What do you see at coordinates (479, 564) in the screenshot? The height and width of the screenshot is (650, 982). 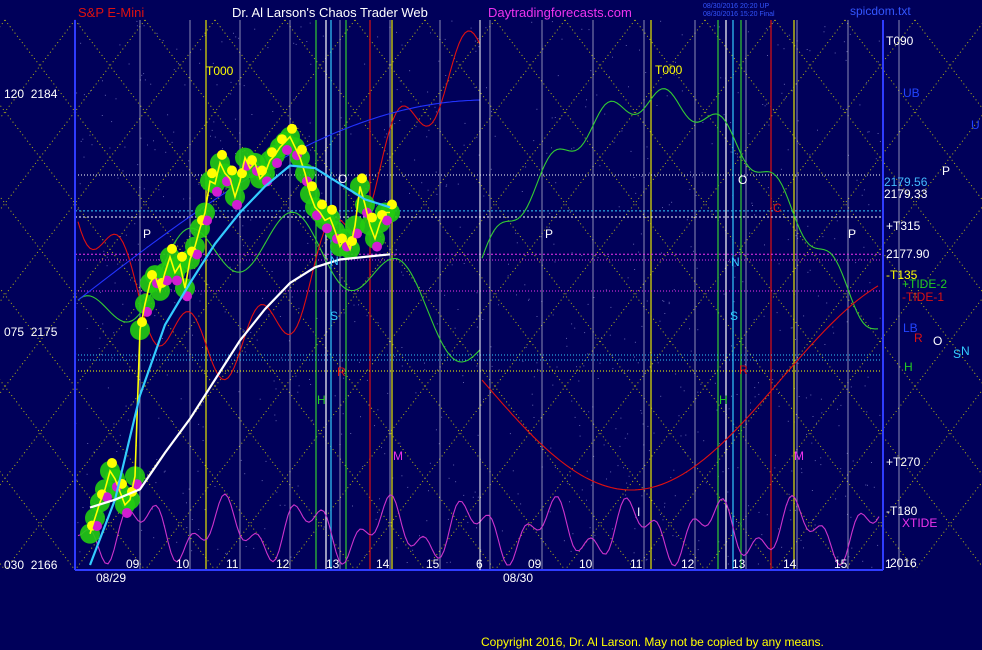 I see `x-tick-label: 6` at bounding box center [479, 564].